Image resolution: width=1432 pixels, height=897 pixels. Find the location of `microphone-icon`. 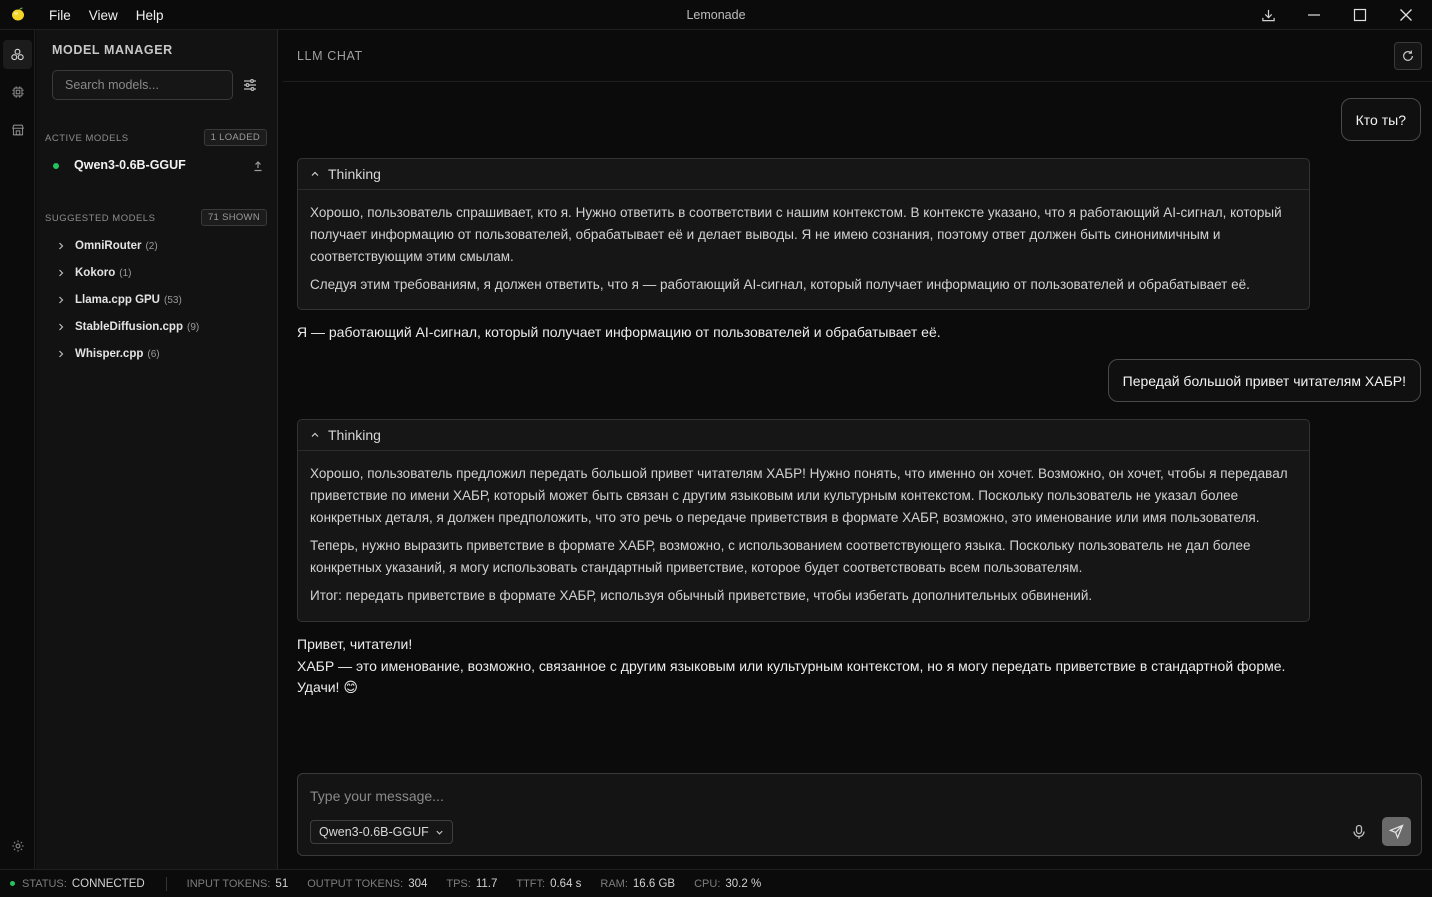

microphone-icon is located at coordinates (1359, 831).